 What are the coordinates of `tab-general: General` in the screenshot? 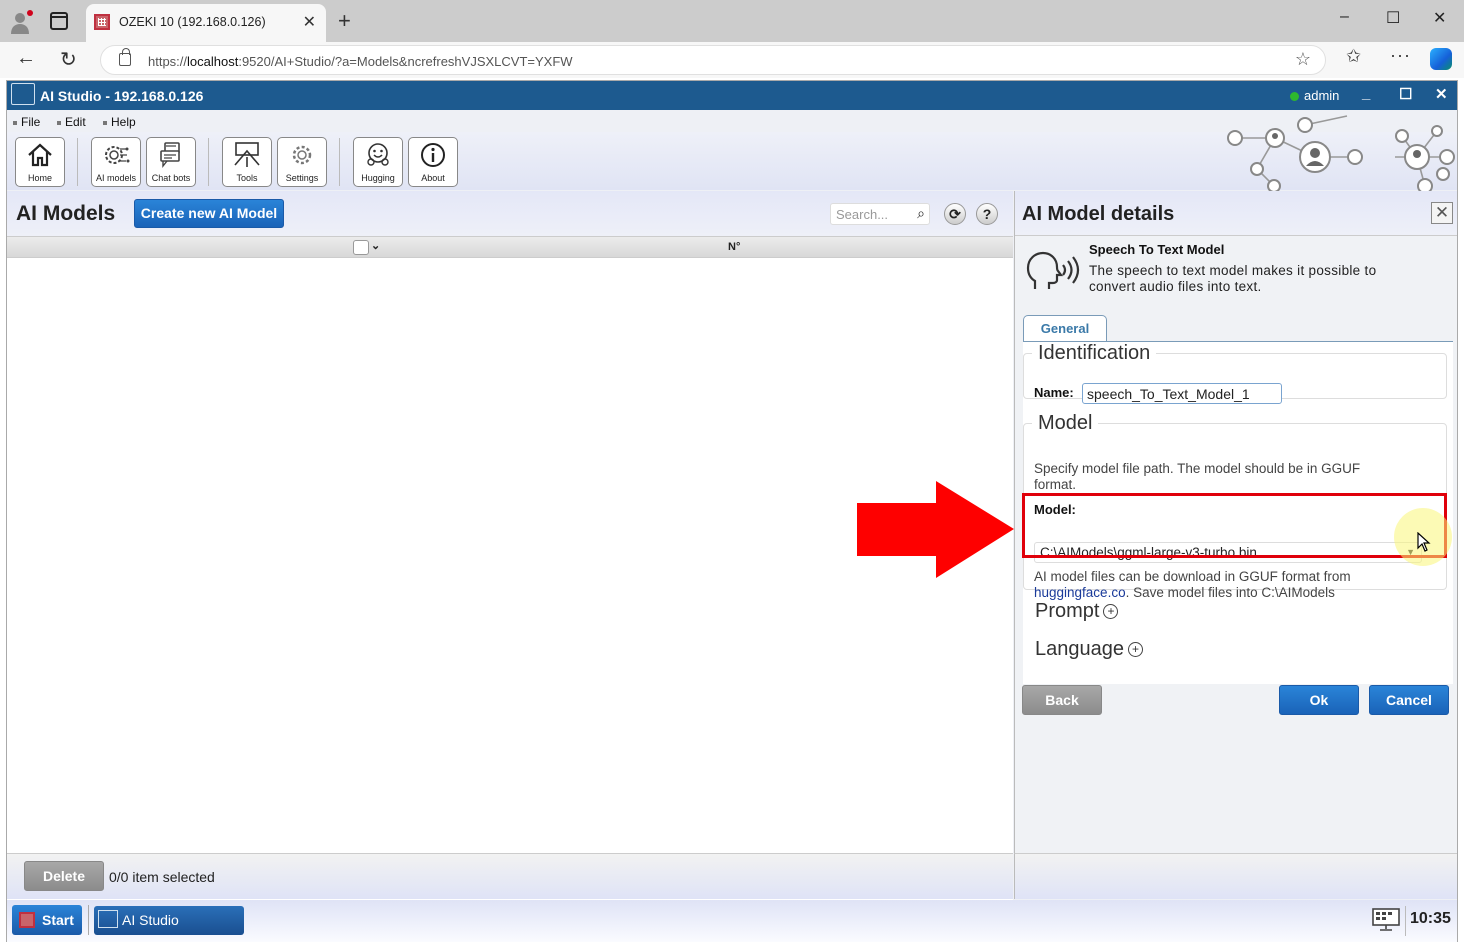 It's located at (1065, 328).